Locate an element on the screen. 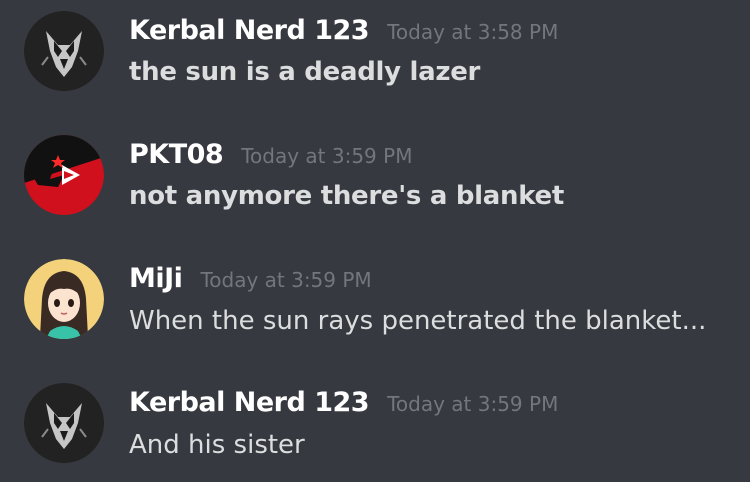 This screenshot has width=750, height=482. message-header: Kerbal Nerd 123 Today at 3:58 PM is located at coordinates (343, 30).